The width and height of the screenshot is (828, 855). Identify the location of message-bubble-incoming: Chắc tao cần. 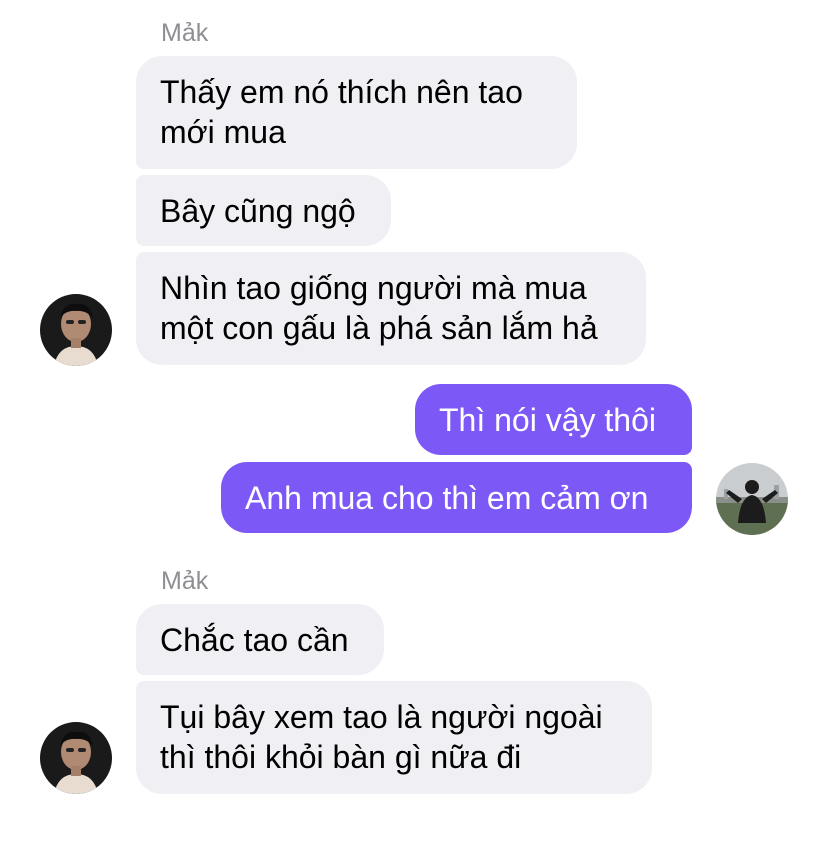
(260, 639).